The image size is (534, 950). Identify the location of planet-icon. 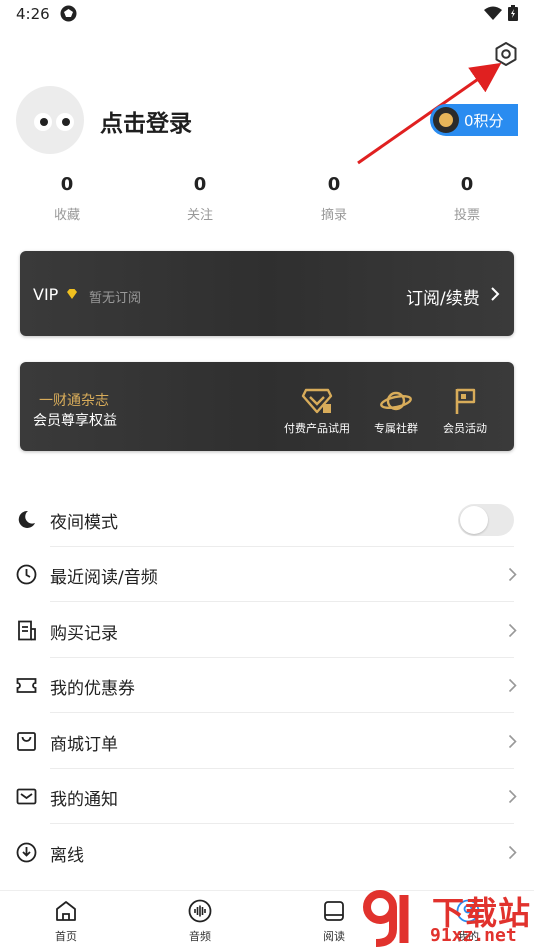
(396, 401).